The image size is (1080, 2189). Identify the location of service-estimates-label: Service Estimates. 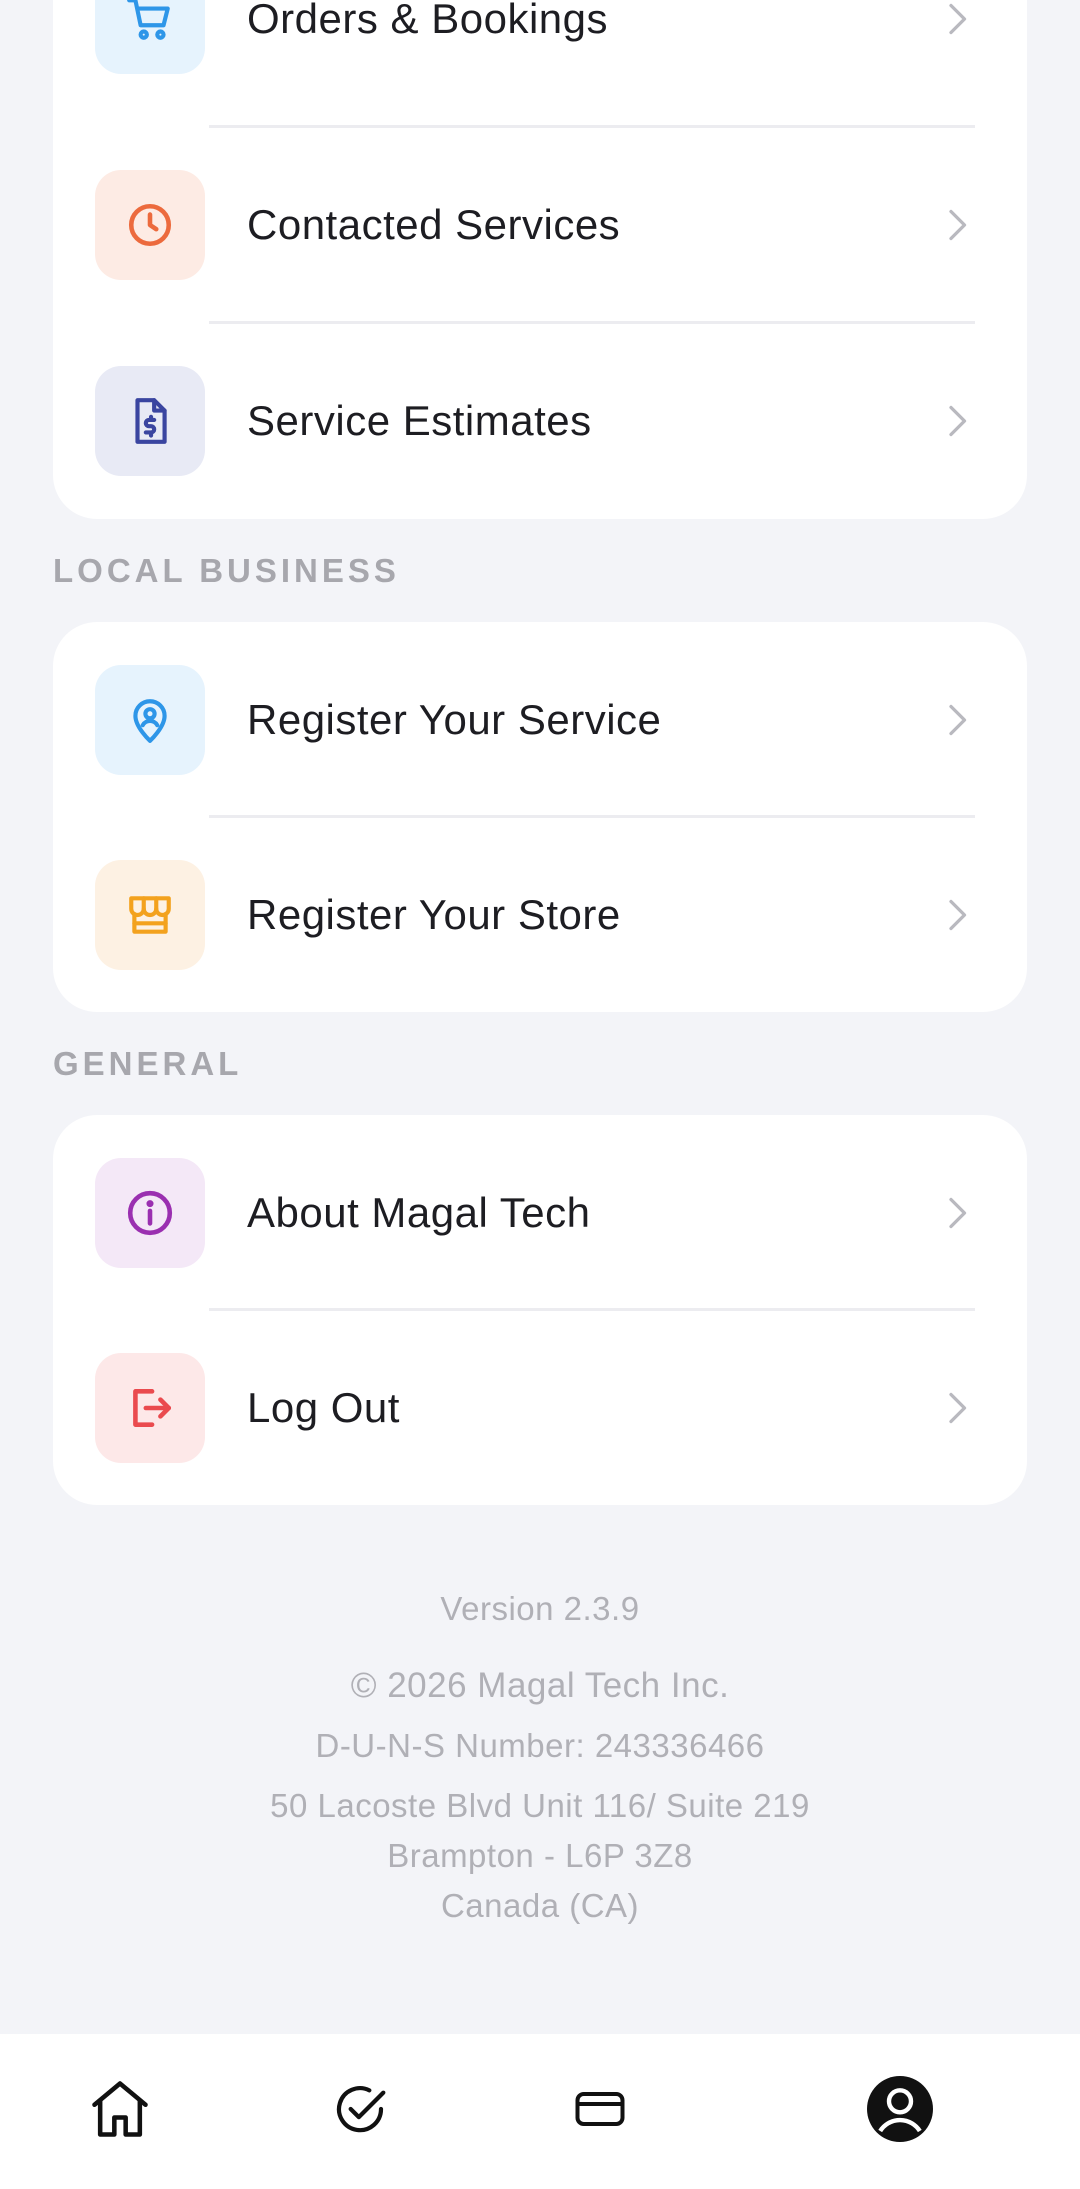
(419, 420).